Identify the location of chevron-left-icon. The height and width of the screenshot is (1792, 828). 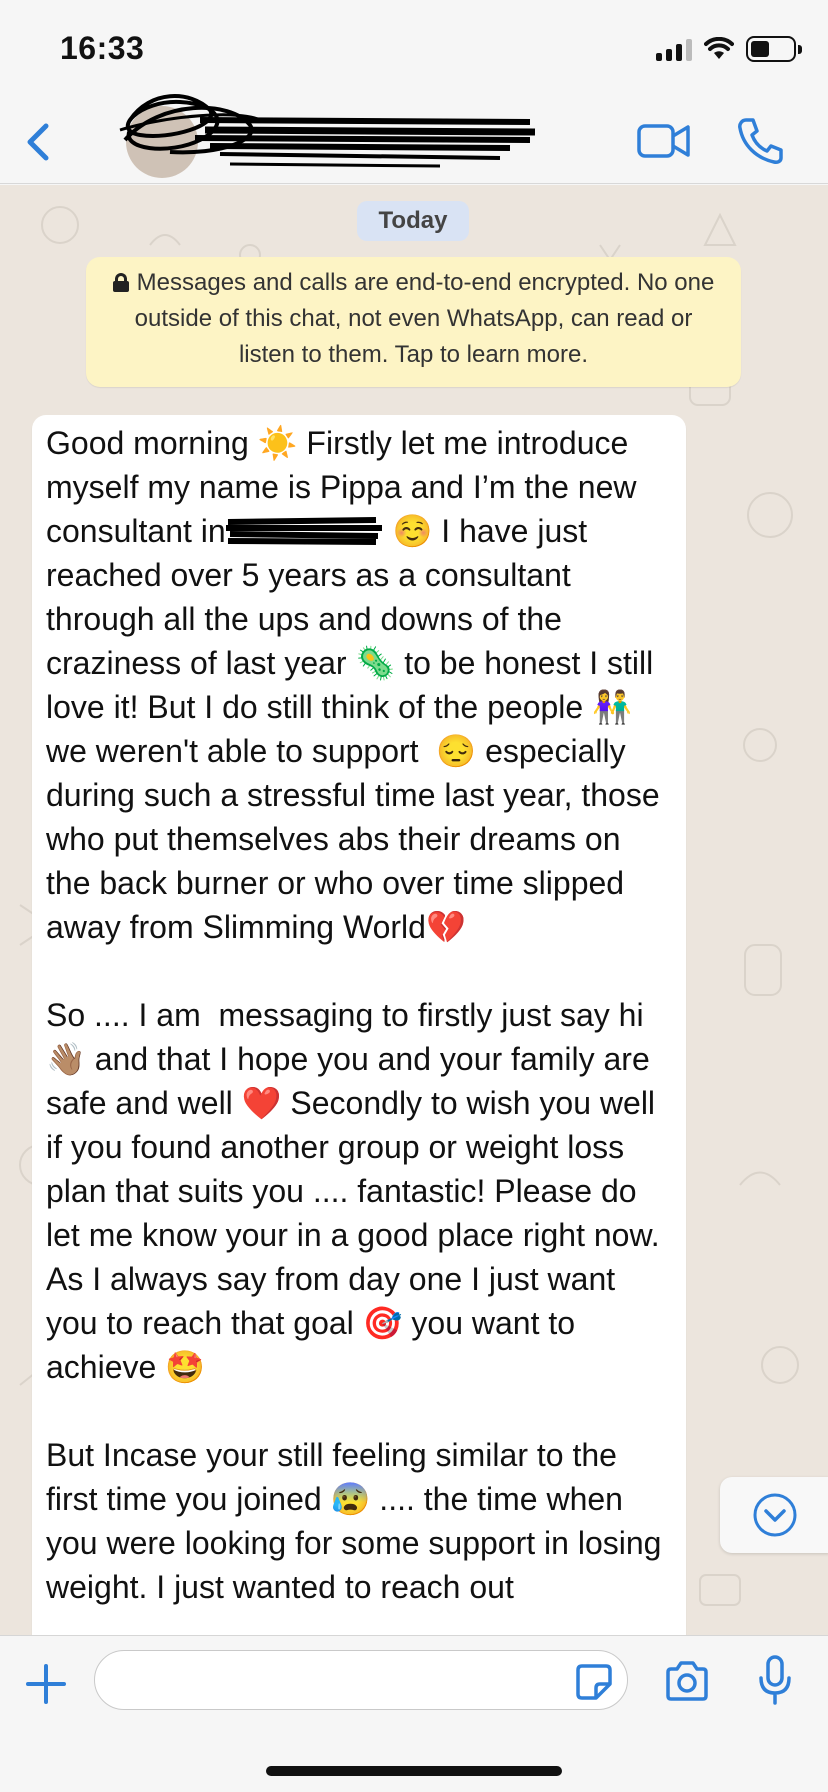
(38, 142).